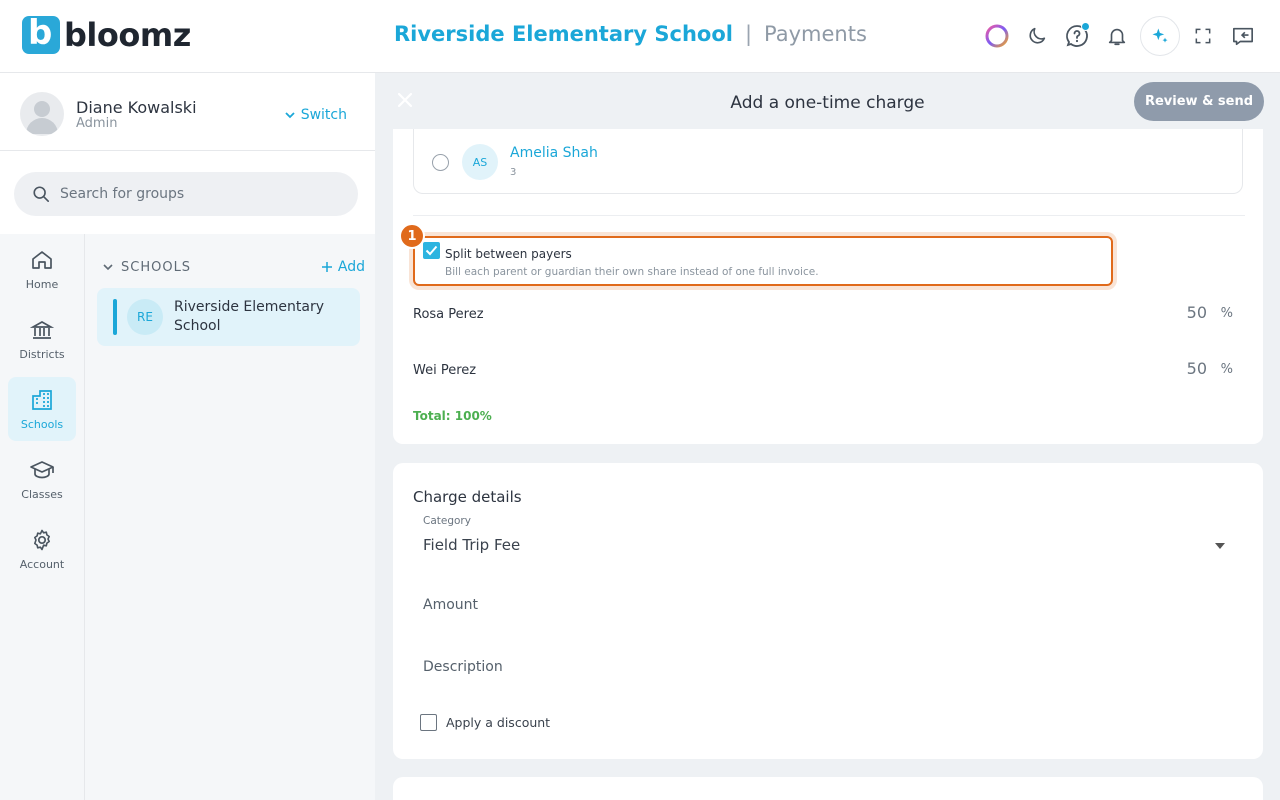 The height and width of the screenshot is (800, 1280). What do you see at coordinates (447, 521) in the screenshot?
I see `category-label: Category` at bounding box center [447, 521].